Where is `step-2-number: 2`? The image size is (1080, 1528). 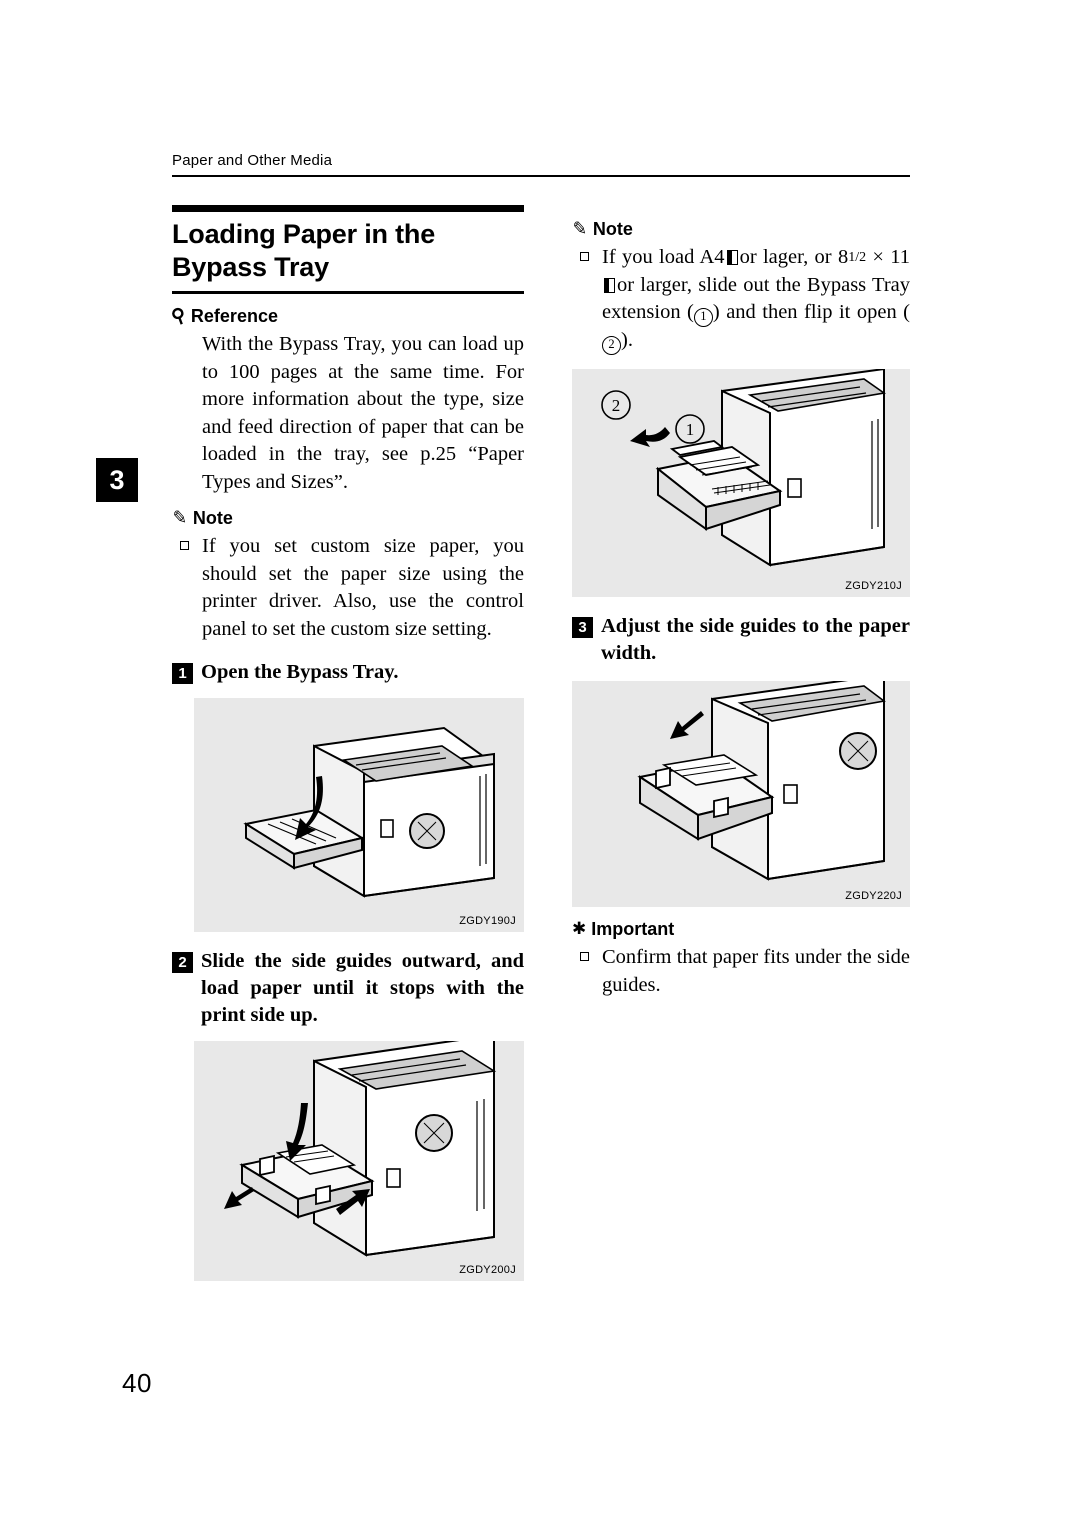 step-2-number: 2 is located at coordinates (182, 962).